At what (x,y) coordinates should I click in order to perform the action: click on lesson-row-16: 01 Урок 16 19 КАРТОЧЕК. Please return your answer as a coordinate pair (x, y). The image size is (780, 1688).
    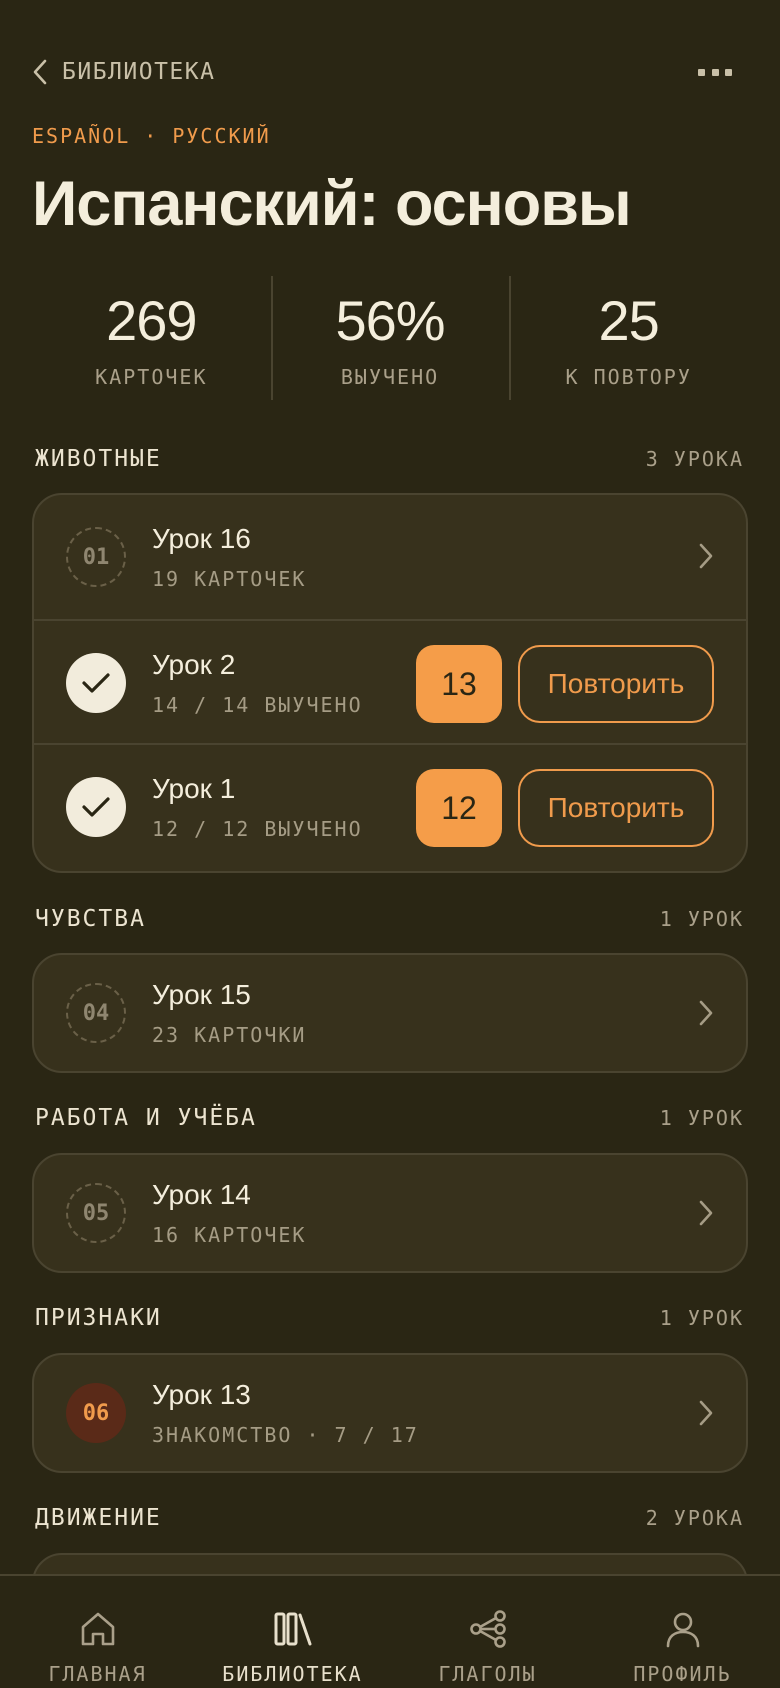
    Looking at the image, I should click on (390, 557).